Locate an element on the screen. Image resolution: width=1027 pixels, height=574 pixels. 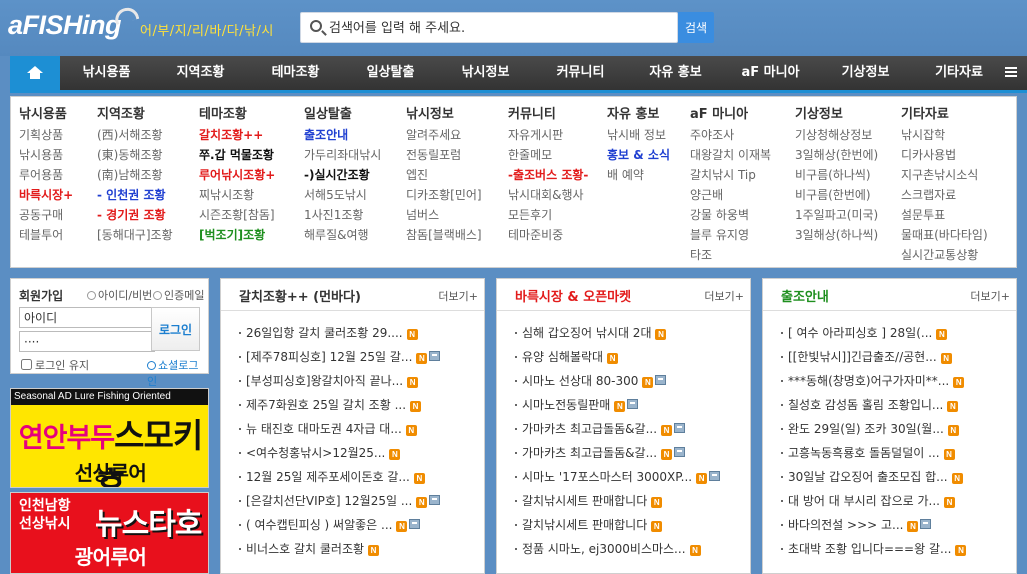
board-post-item: 시마노전동릴판매 N is located at coordinates (617, 405).